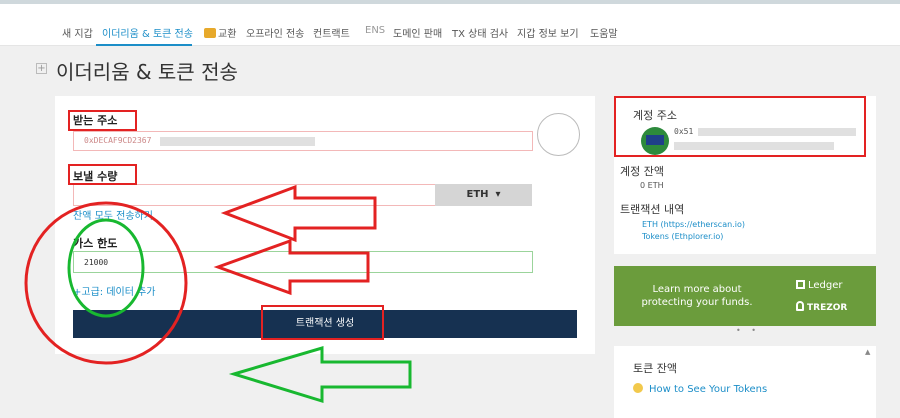  What do you see at coordinates (237, 141) in the screenshot?
I see `redacted-address-bar` at bounding box center [237, 141].